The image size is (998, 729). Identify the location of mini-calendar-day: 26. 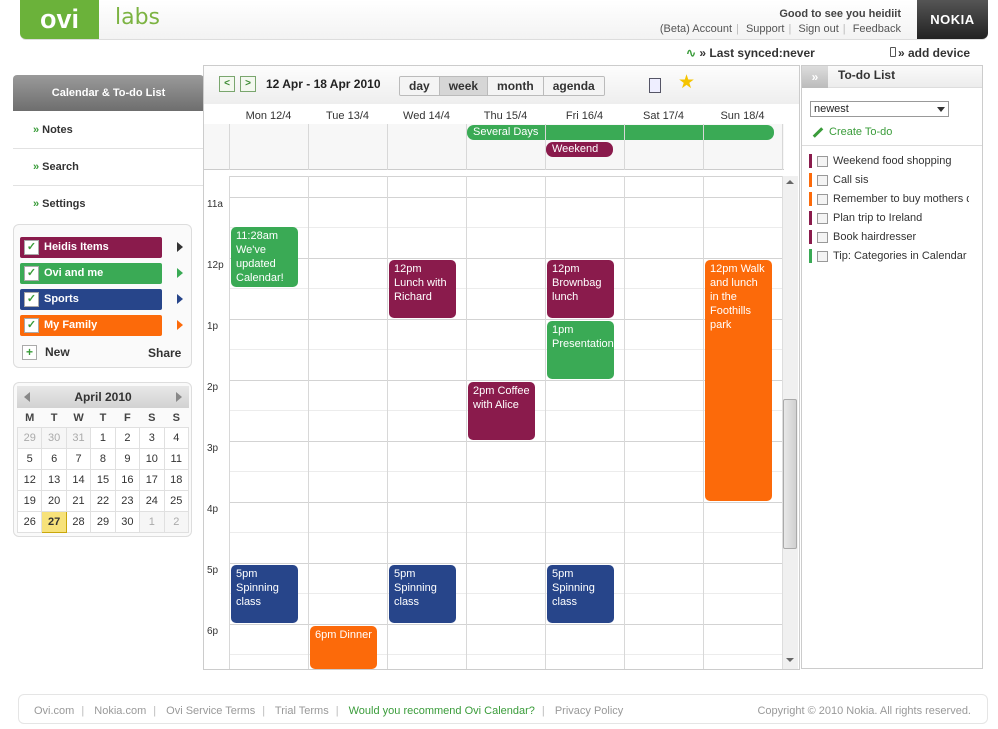
(29, 521).